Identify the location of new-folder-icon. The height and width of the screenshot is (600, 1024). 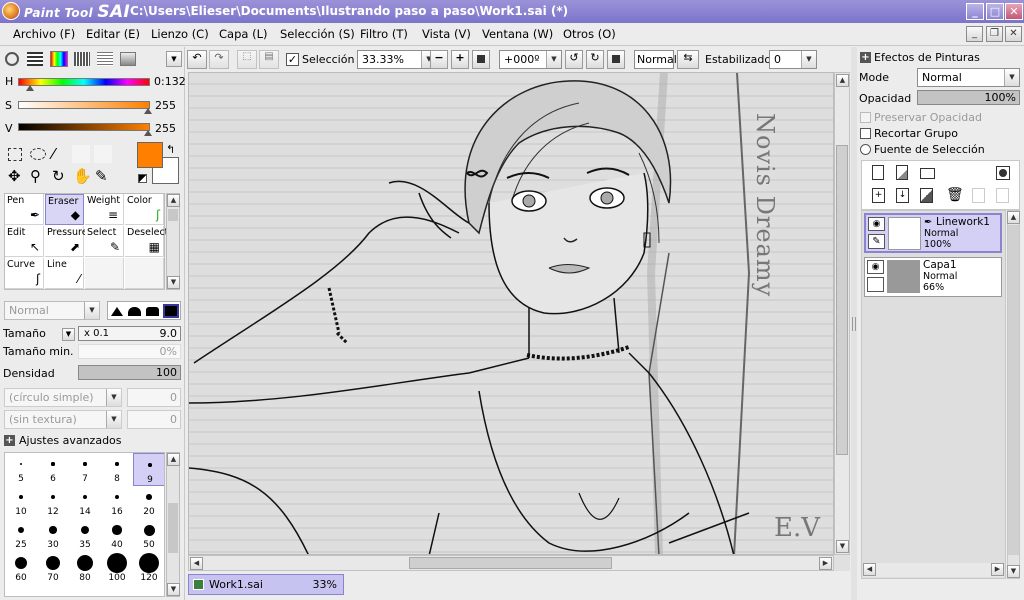
(927, 173).